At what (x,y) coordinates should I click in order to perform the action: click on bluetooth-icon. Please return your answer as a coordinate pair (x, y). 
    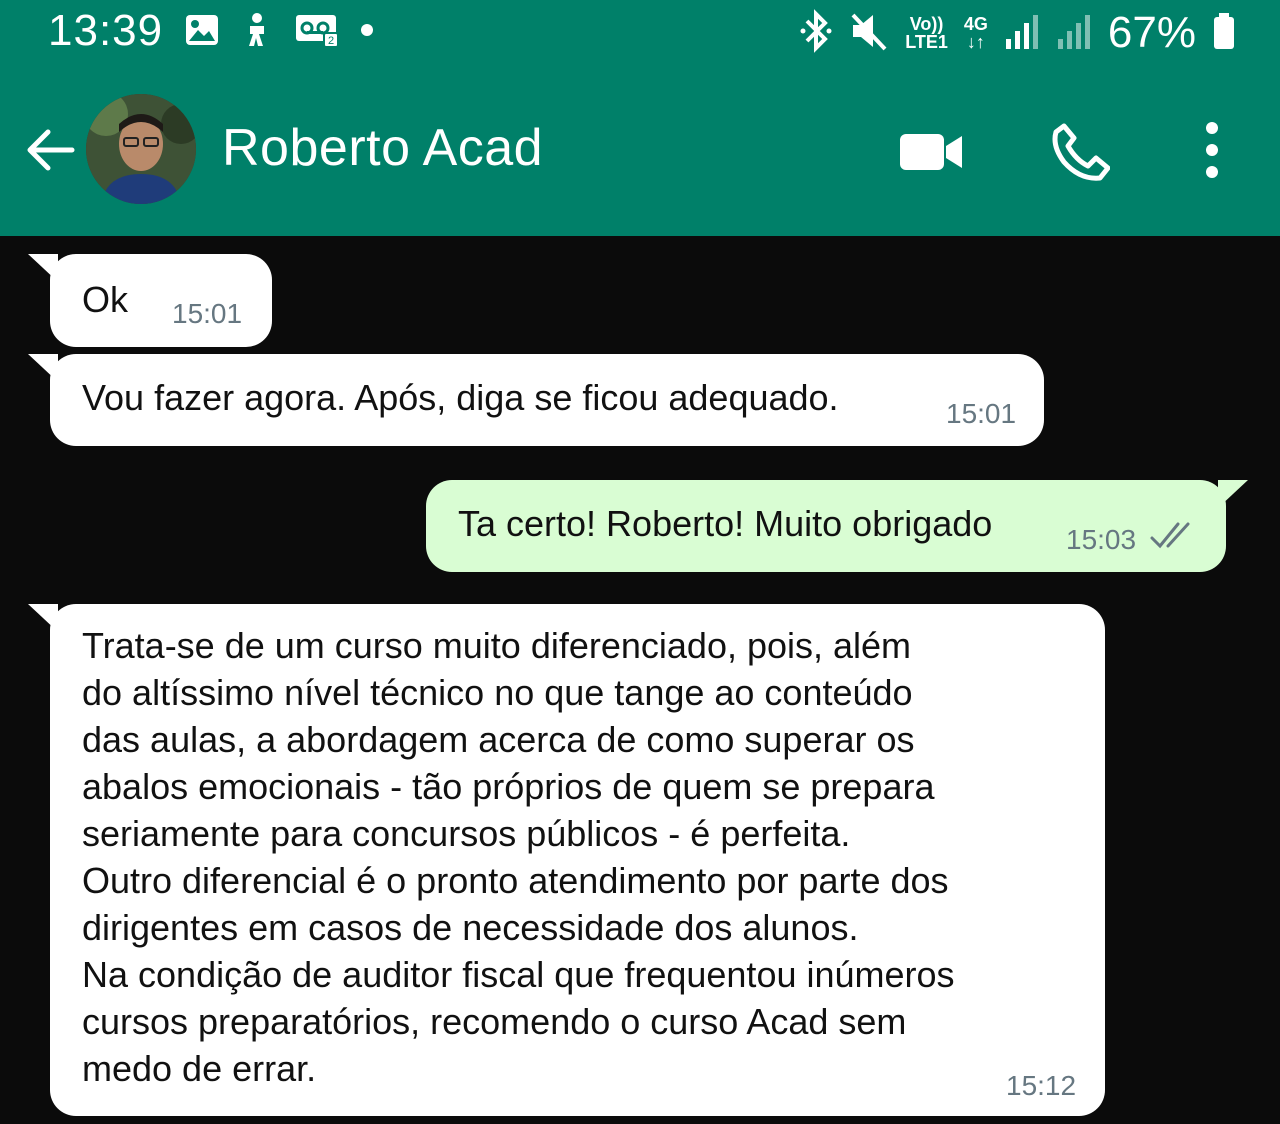
    Looking at the image, I should click on (816, 33).